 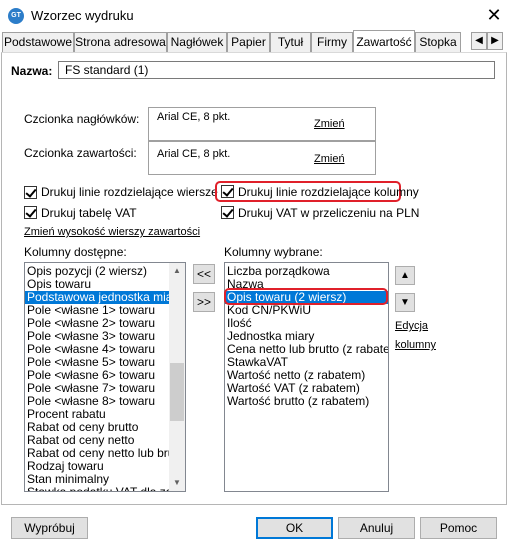 What do you see at coordinates (384, 41) in the screenshot?
I see `tab-zawartosc: Zawartość` at bounding box center [384, 41].